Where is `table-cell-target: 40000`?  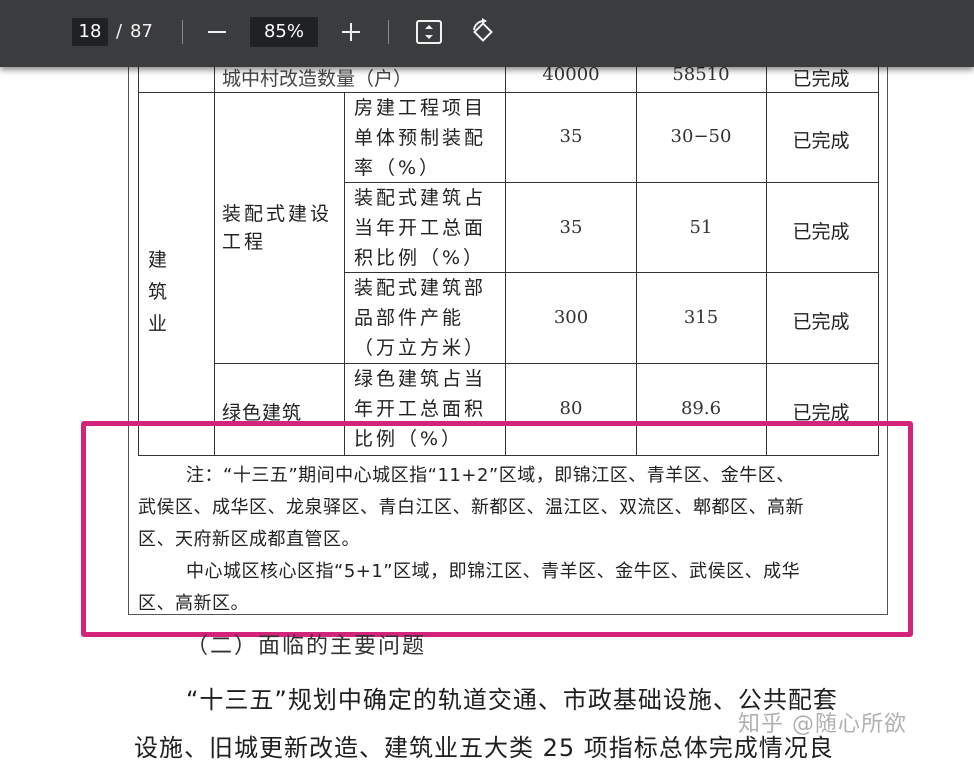 table-cell-target: 40000 is located at coordinates (571, 74).